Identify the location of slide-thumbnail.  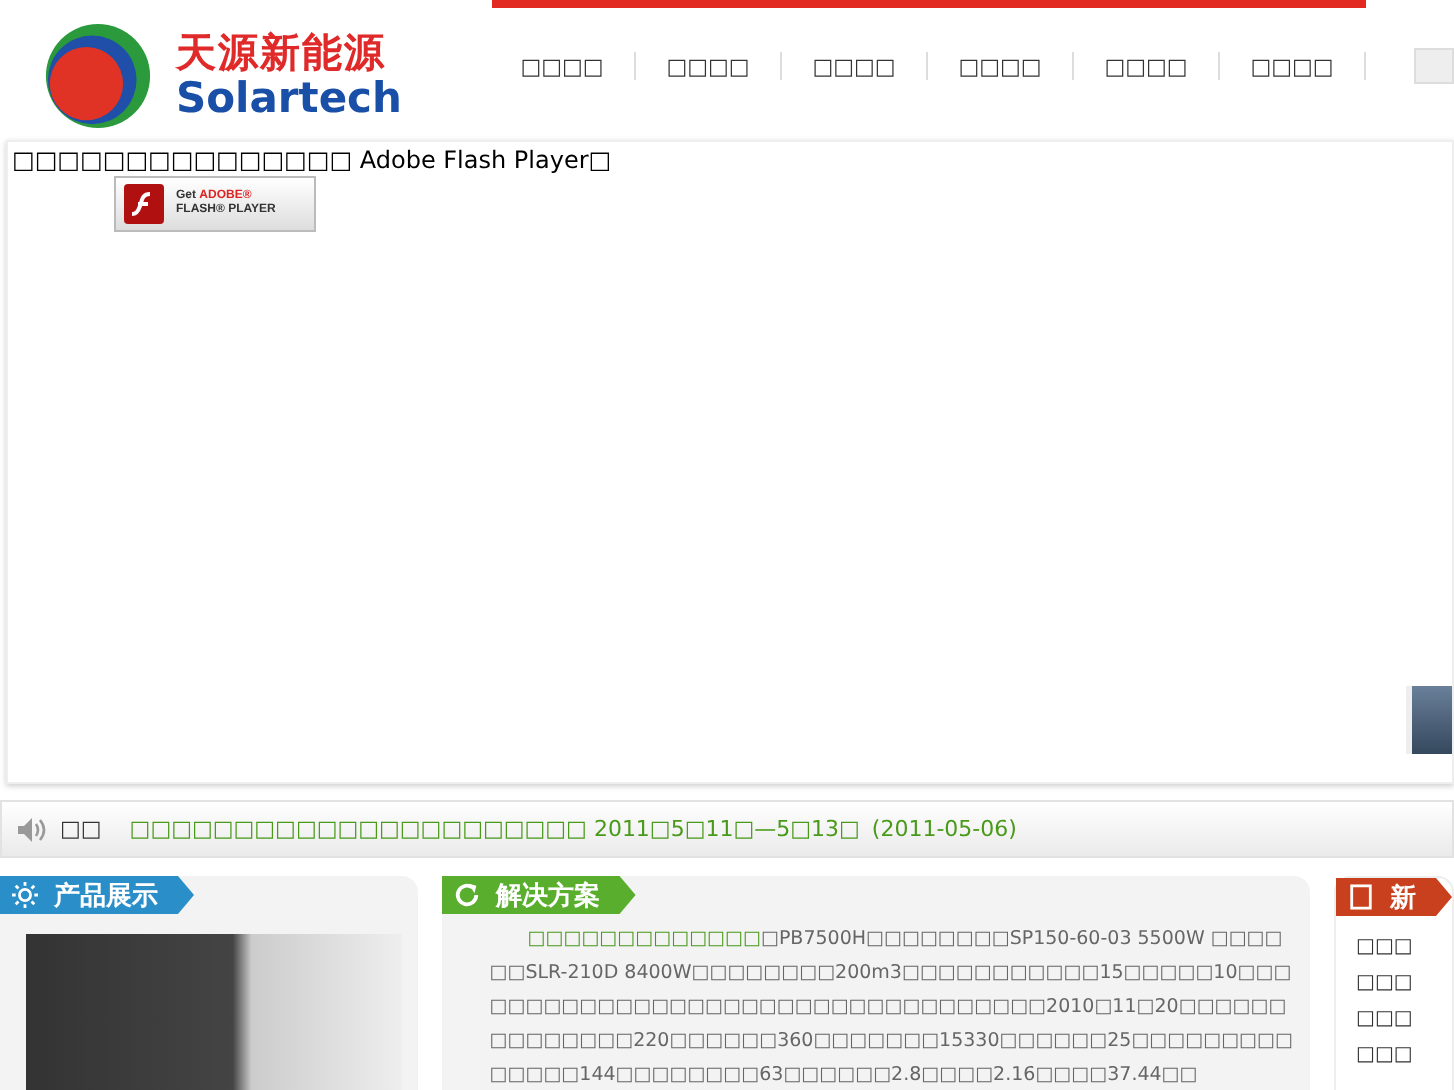
(1429, 720).